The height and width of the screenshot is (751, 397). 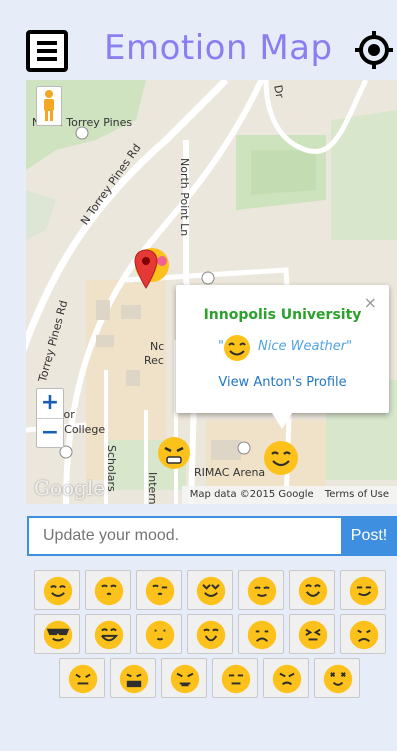 I want to click on blowing-kiss-face-icon, so click(x=160, y=591).